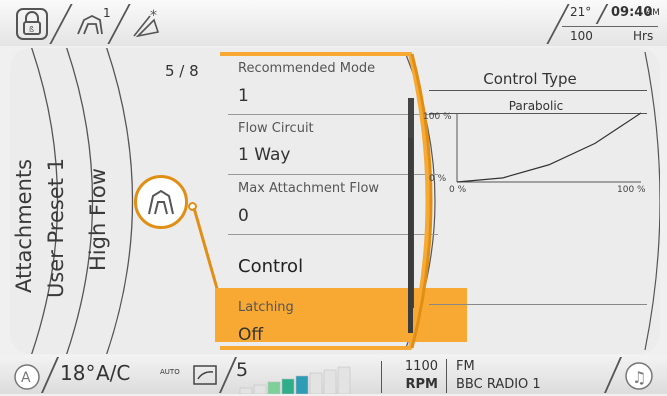 This screenshot has width=667, height=396. I want to click on auto-climate-icon: A, so click(27, 377).